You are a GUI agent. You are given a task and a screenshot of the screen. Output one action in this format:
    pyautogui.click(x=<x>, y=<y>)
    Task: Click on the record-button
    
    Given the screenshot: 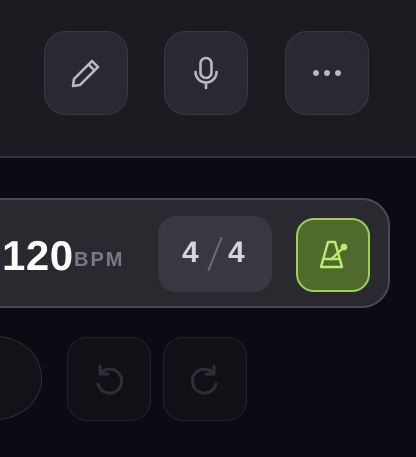 What is the action you would take?
    pyautogui.click(x=21, y=378)
    